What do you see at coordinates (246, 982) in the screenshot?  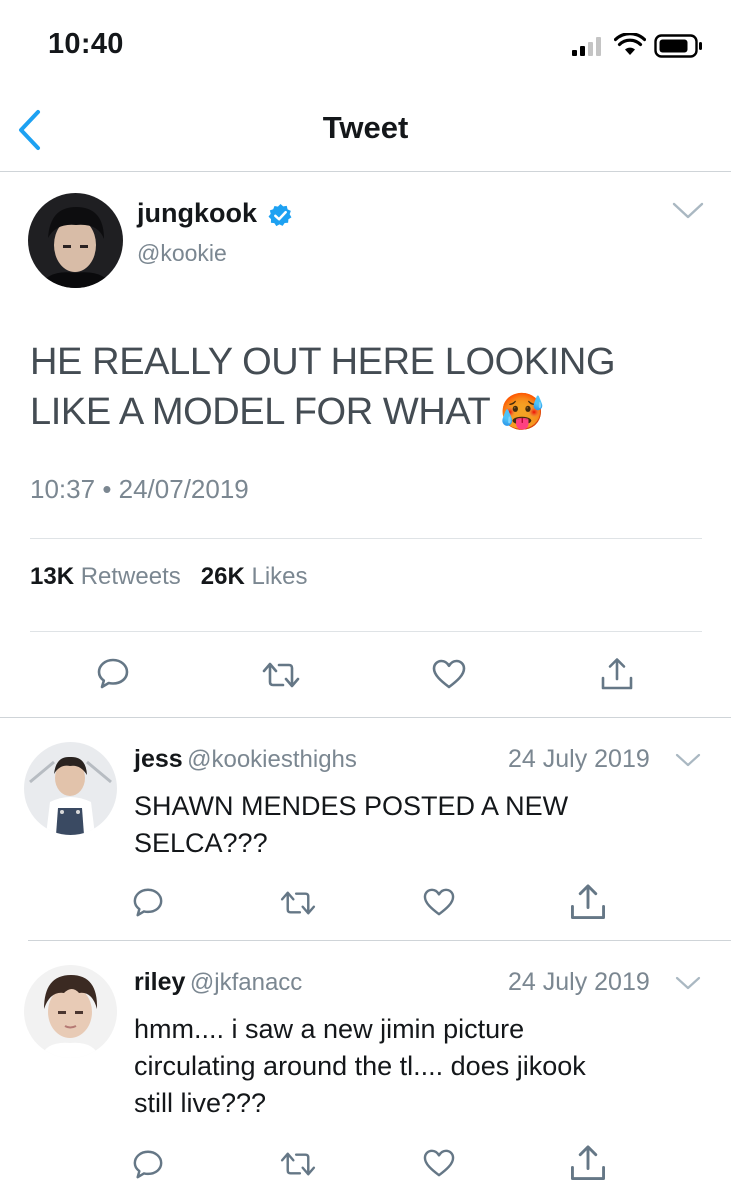 I see `reply-username-handle: @jkfanacc` at bounding box center [246, 982].